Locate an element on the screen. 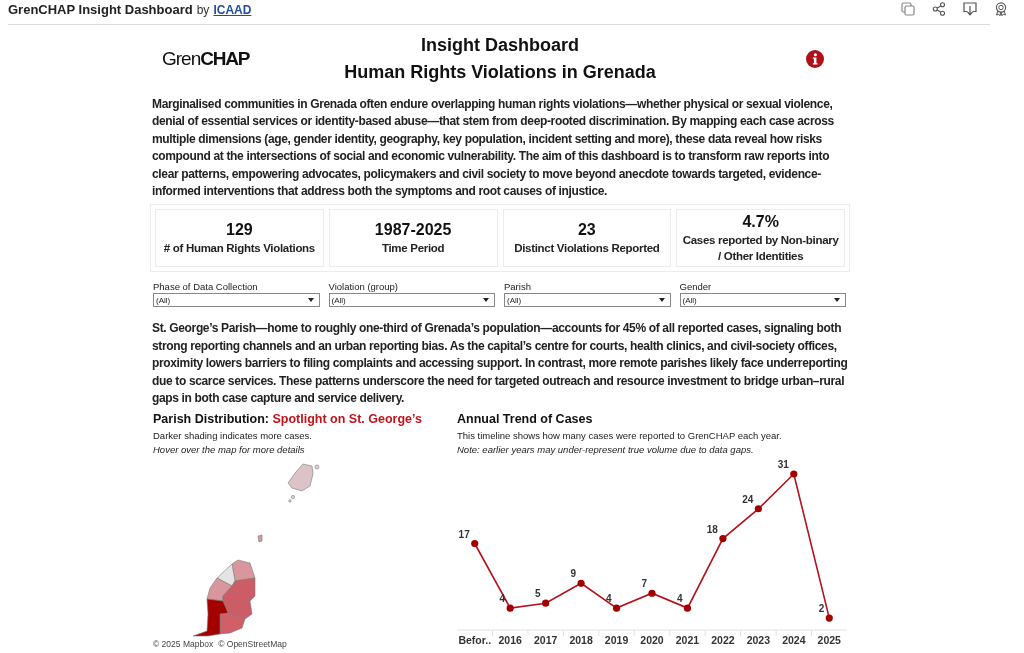 This screenshot has width=1024, height=653. map-subtitle: Darker shading indicates more cases. is located at coordinates (233, 436).